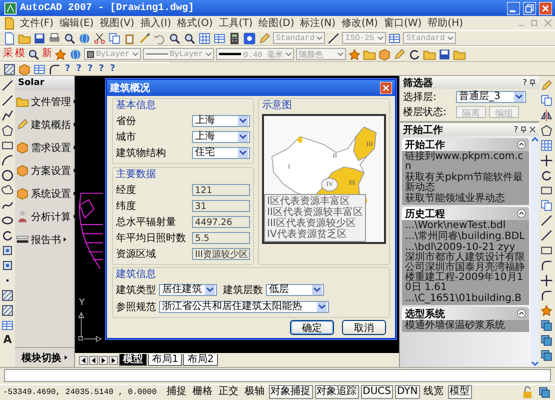 This screenshot has height=400, width=555. I want to click on scissors-icon, so click(99, 38).